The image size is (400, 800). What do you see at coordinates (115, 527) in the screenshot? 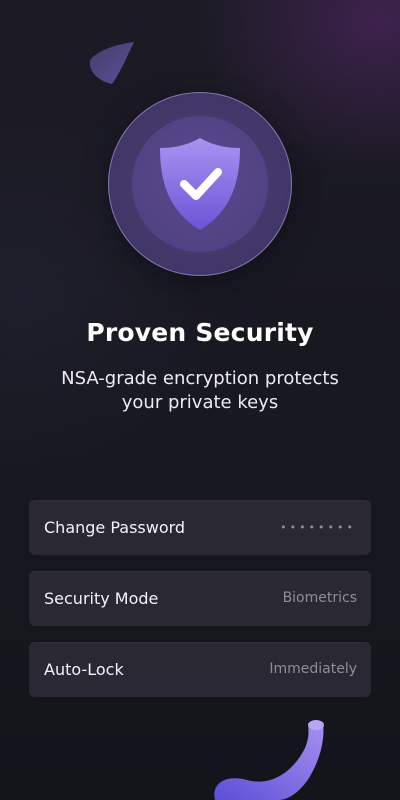
I see `change-password-label: Change Password` at bounding box center [115, 527].